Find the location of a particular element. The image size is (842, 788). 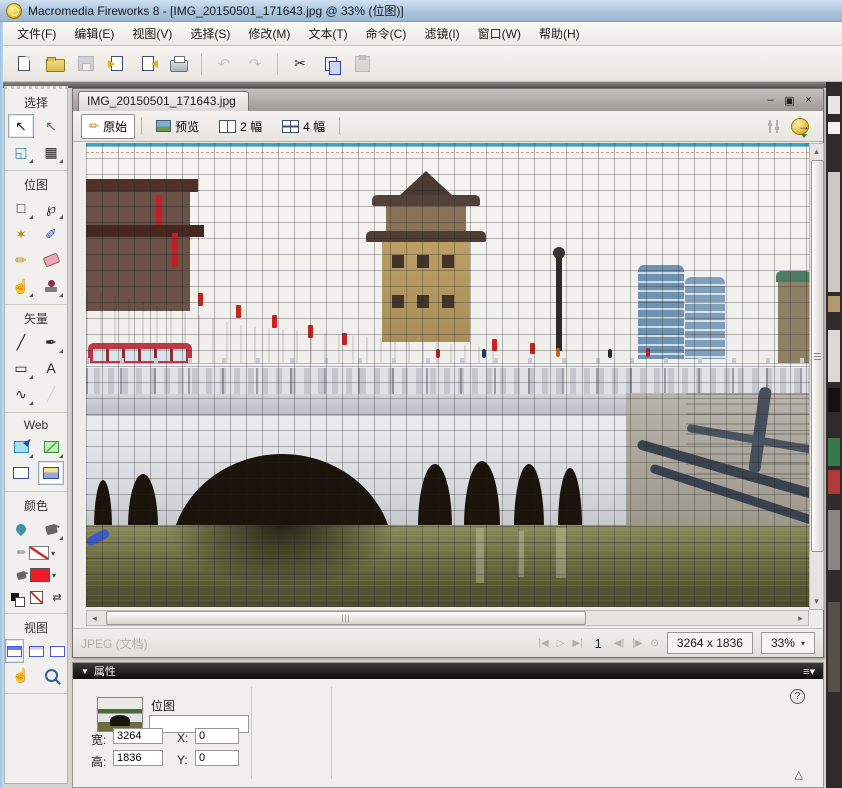

magic-wand-tool: ✶ is located at coordinates (21, 234).